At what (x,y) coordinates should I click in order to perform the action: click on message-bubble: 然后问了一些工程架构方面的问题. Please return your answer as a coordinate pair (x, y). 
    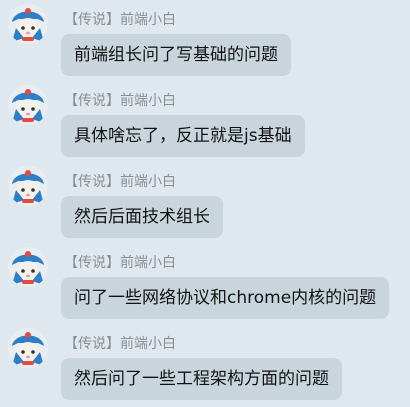
    Looking at the image, I should click on (201, 379).